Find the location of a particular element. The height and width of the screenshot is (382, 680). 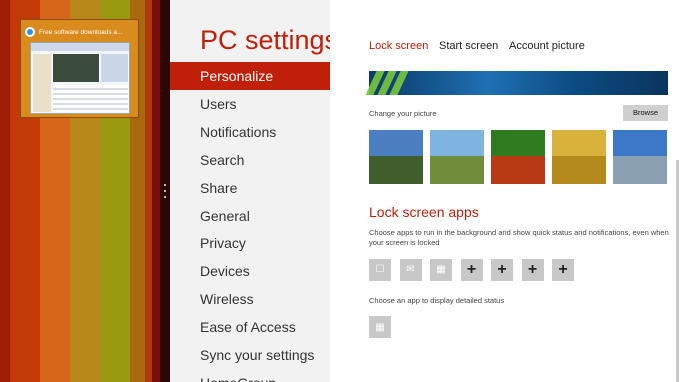

nav-item-general: General is located at coordinates (250, 216).